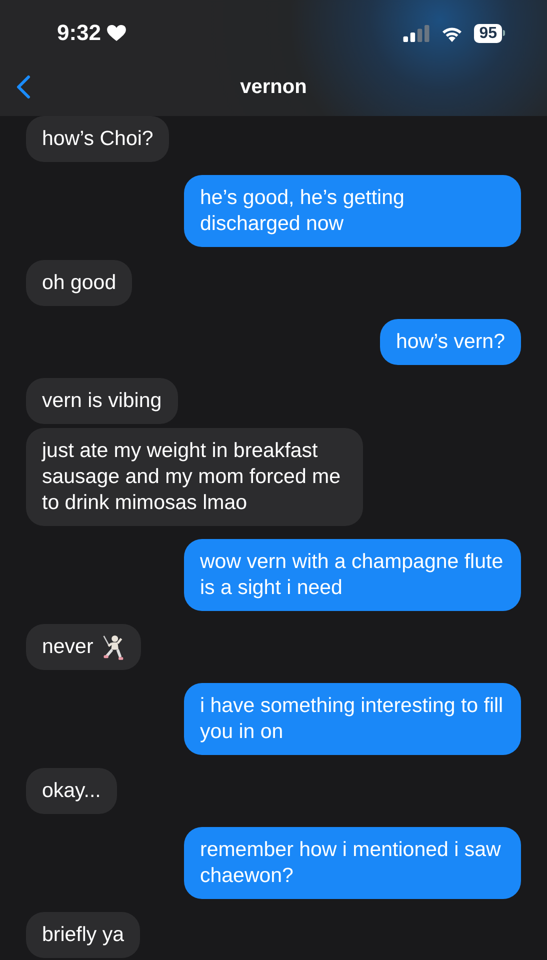  I want to click on message-bubble: never, so click(84, 647).